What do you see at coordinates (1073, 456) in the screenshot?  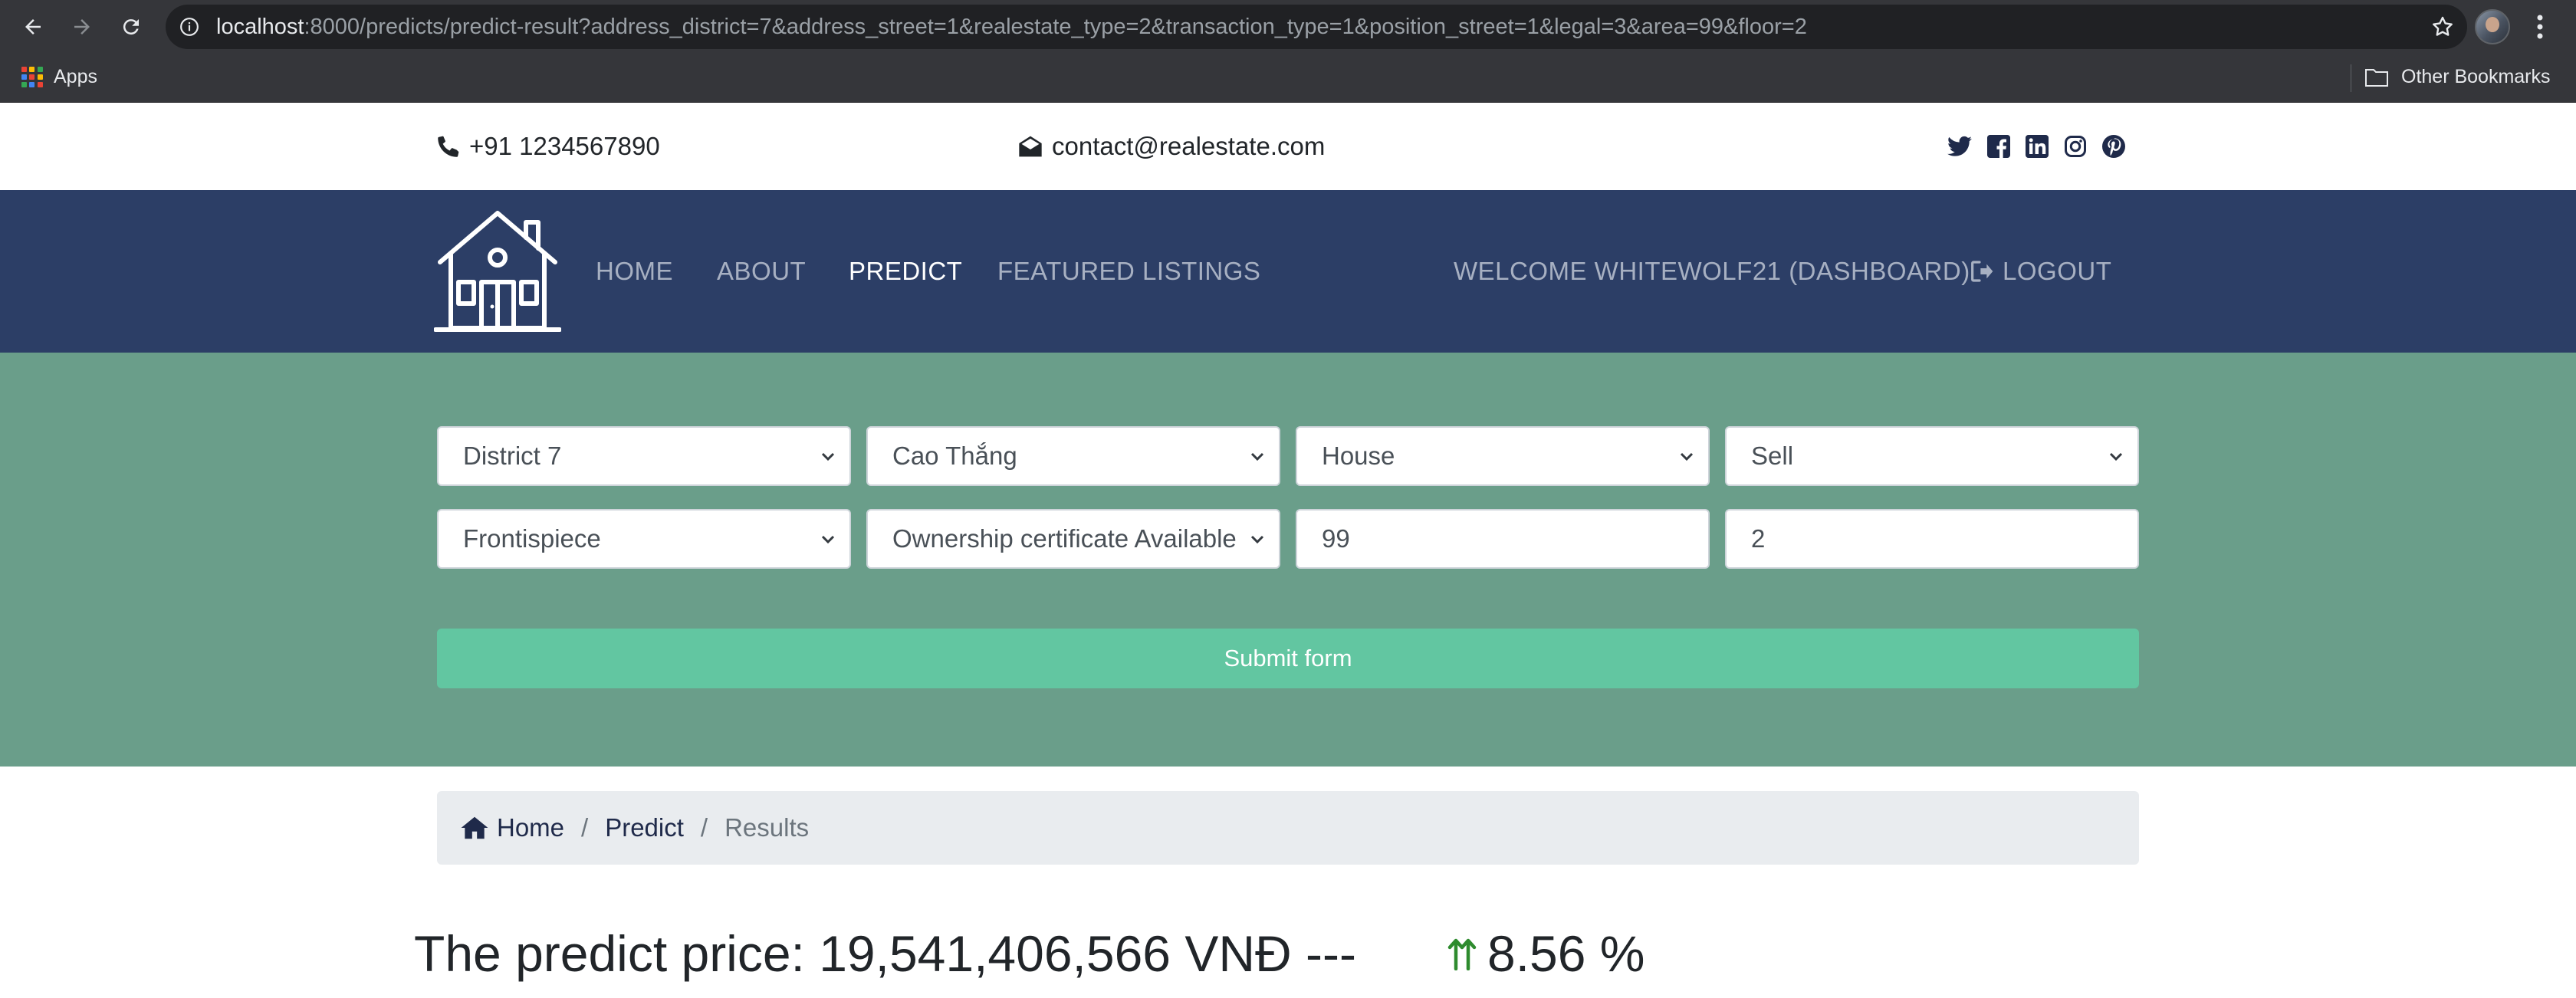 I see `street-select: Cao Thắng` at bounding box center [1073, 456].